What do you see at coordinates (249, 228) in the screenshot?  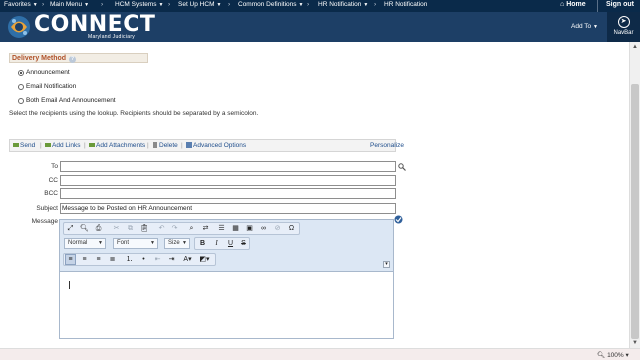 I see `image-icon: ▣` at bounding box center [249, 228].